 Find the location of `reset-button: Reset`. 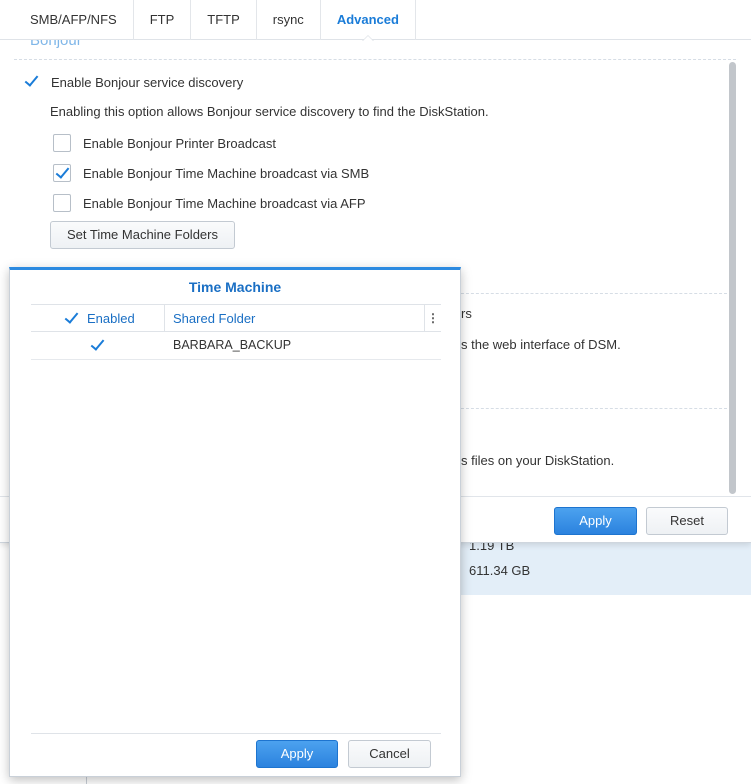

reset-button: Reset is located at coordinates (687, 521).